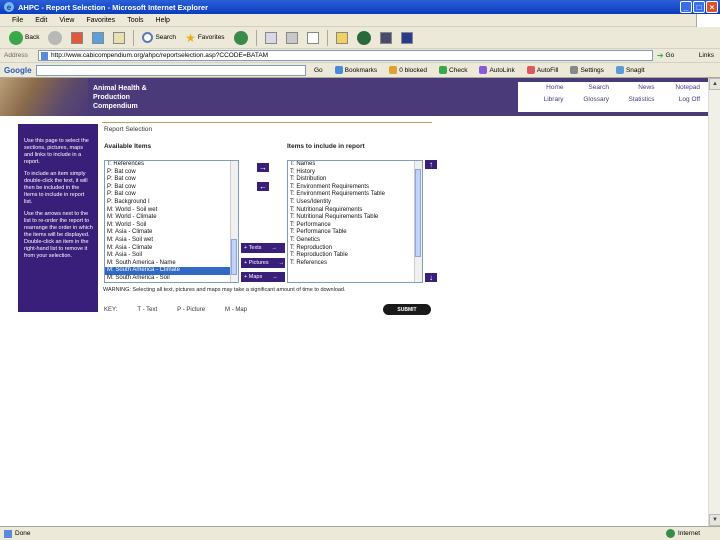 The image size is (720, 540). What do you see at coordinates (24, 38) in the screenshot?
I see `back-button: Back` at bounding box center [24, 38].